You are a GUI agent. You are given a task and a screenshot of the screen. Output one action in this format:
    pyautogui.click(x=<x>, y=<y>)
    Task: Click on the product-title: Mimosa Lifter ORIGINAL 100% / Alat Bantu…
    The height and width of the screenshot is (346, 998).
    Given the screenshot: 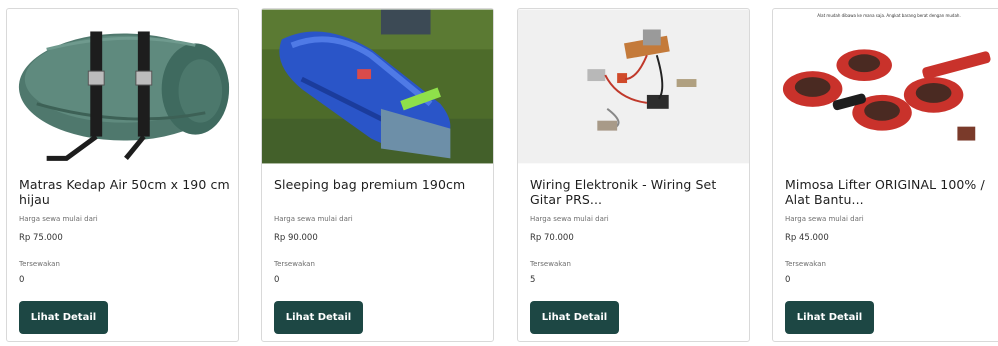 What is the action you would take?
    pyautogui.click(x=891, y=192)
    